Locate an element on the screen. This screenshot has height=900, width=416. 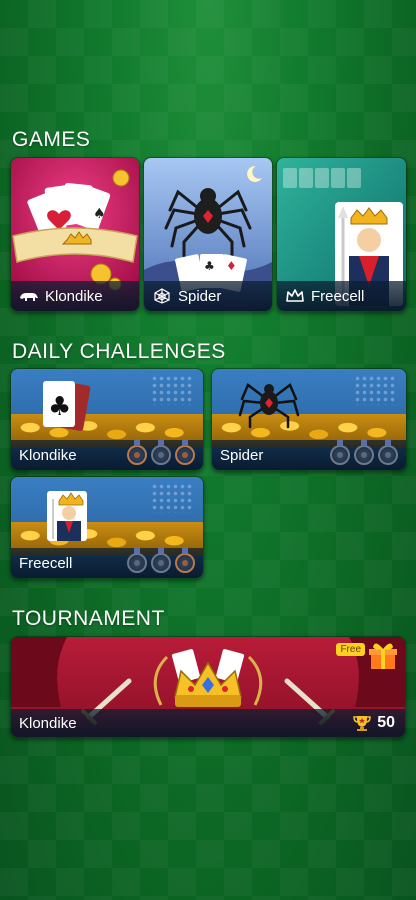
freecell-label-bar: Freecell is located at coordinates (341, 296).